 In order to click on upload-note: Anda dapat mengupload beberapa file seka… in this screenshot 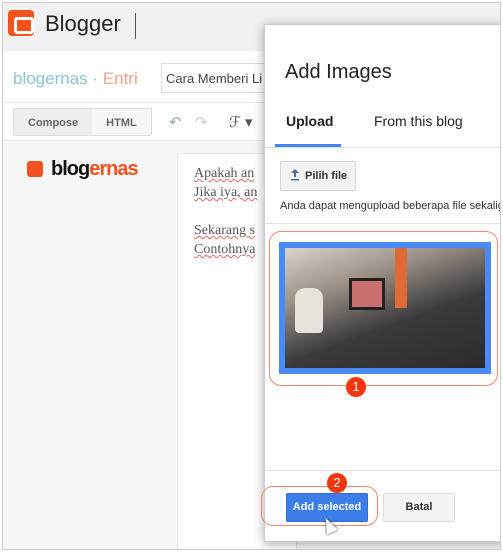, I will do `click(390, 206)`.